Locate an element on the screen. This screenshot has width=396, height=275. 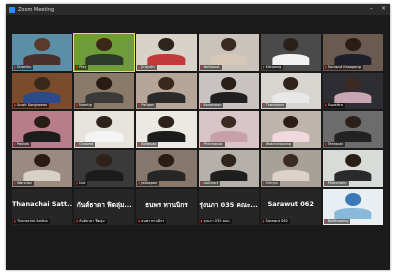
participant-name: Ploy is located at coordinates (83, 66).